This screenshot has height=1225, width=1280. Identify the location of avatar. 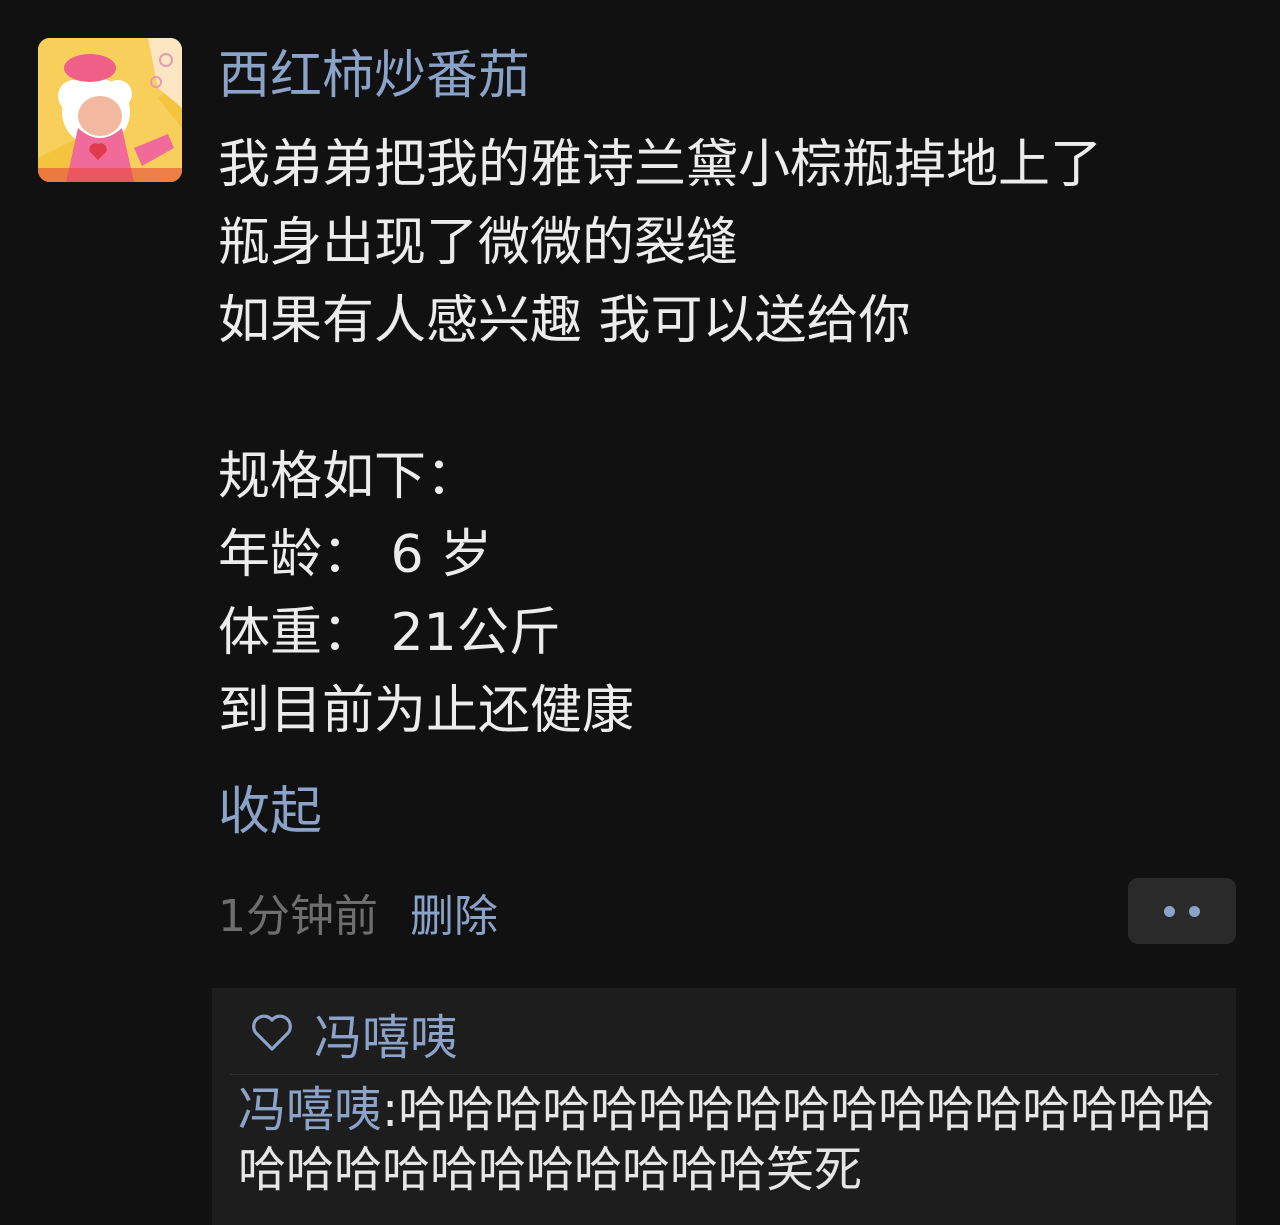
(110, 110).